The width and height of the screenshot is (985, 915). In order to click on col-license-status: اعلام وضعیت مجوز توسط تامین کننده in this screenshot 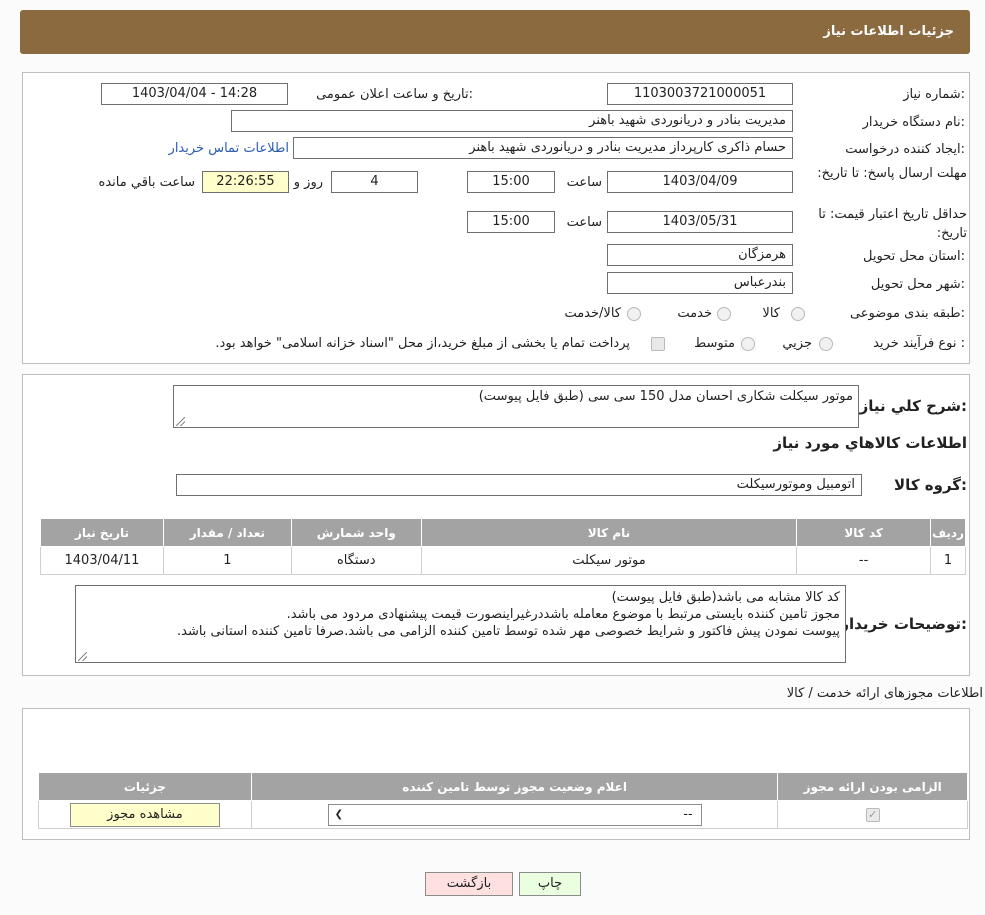, I will do `click(514, 786)`.